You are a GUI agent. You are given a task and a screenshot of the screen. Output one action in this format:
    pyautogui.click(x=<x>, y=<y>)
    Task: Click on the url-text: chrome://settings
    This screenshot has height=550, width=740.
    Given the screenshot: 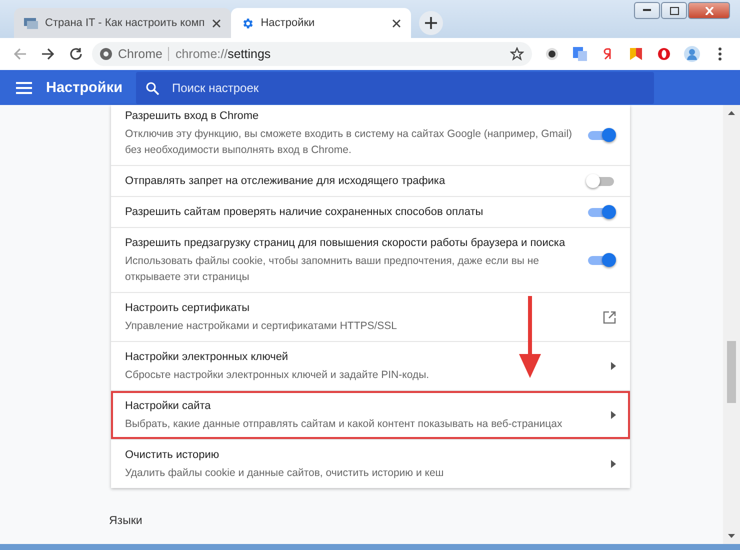 What is the action you would take?
    pyautogui.click(x=223, y=54)
    